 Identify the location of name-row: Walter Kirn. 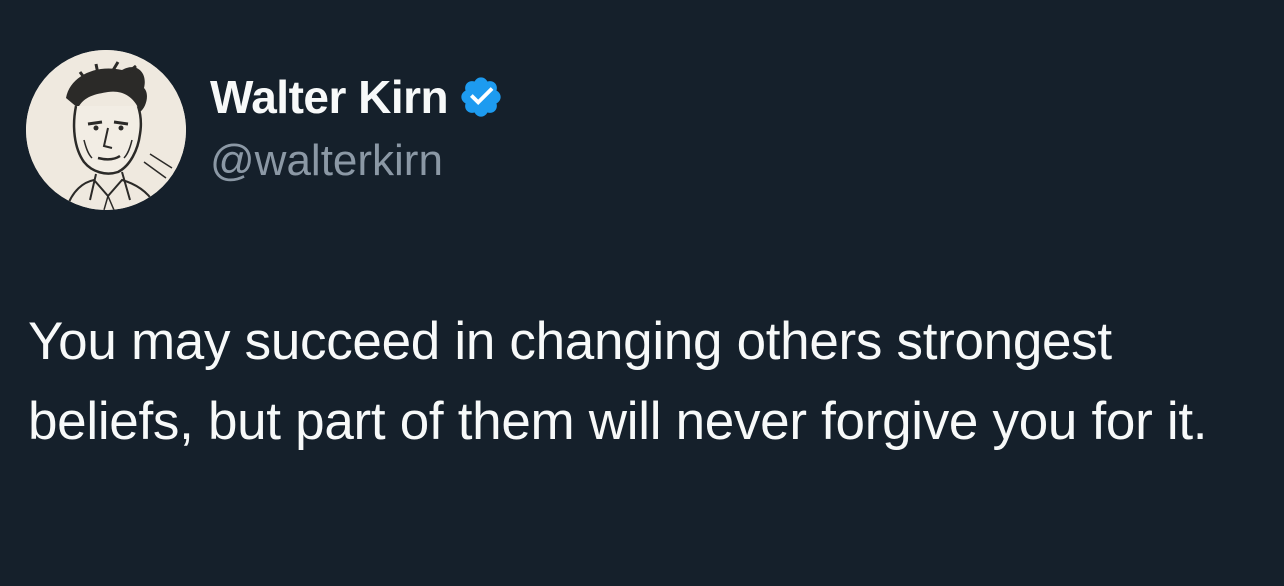
(357, 97).